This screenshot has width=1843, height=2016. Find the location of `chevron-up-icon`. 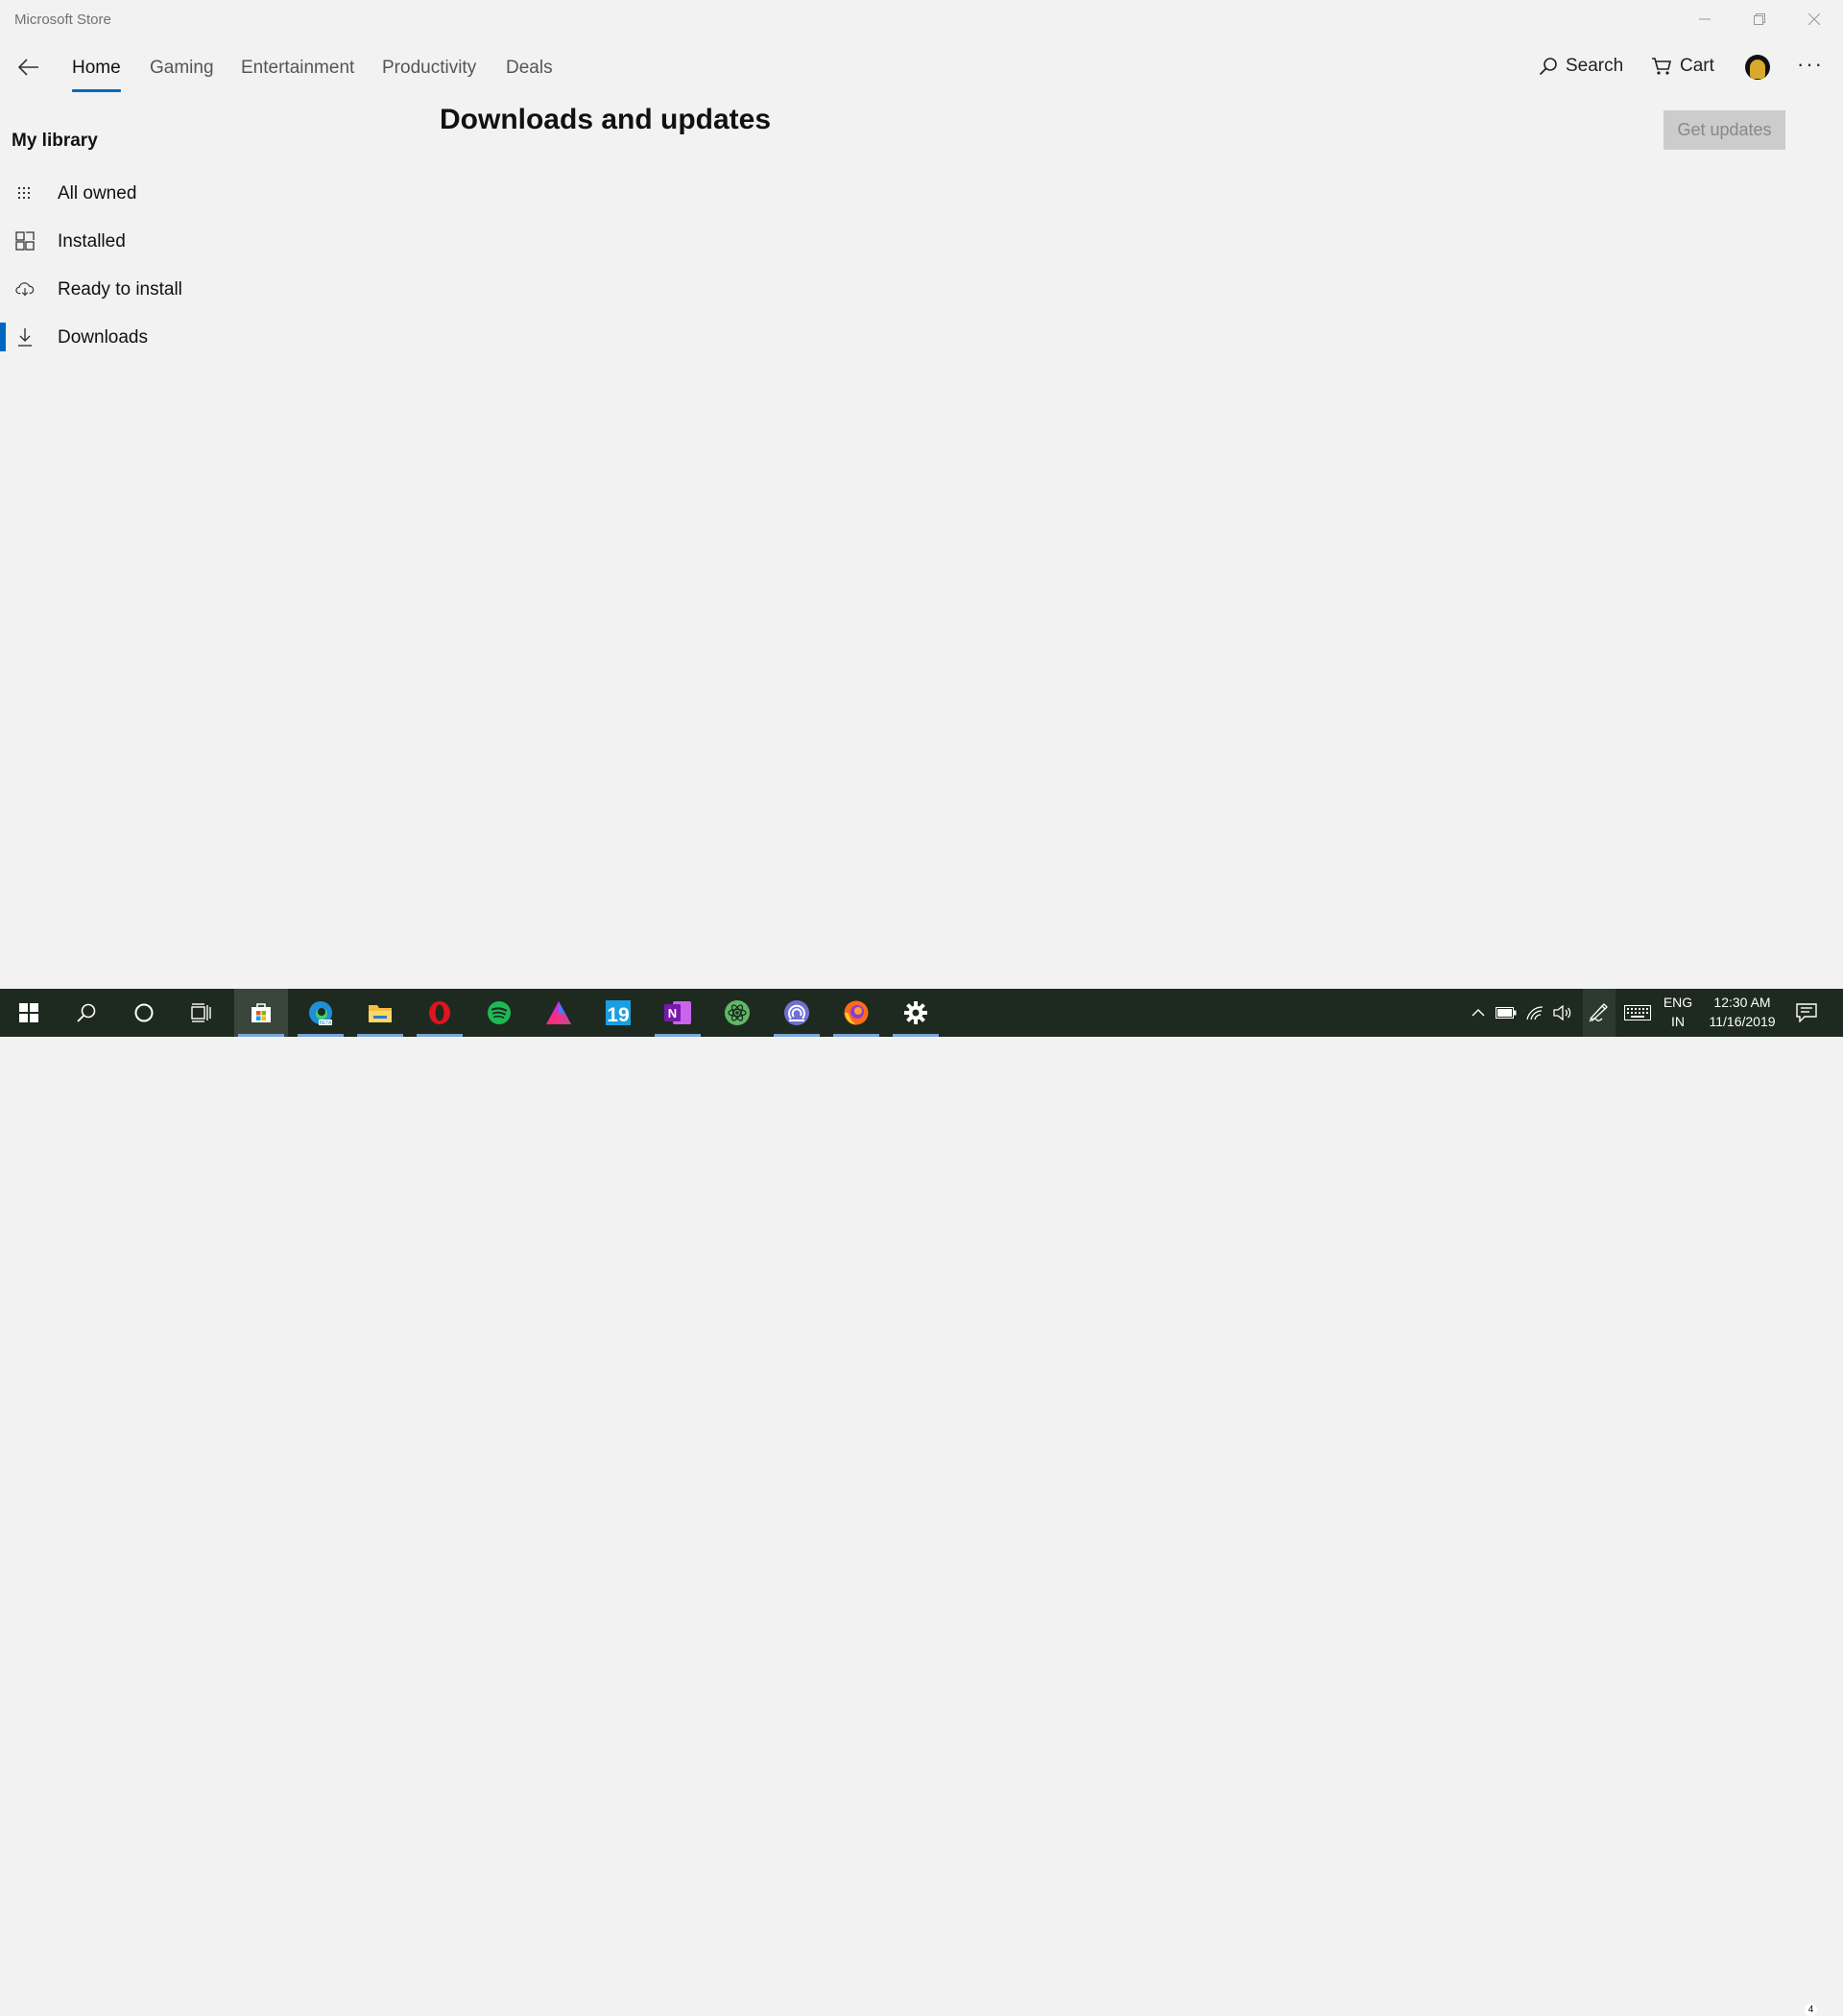

chevron-up-icon is located at coordinates (1478, 1013).